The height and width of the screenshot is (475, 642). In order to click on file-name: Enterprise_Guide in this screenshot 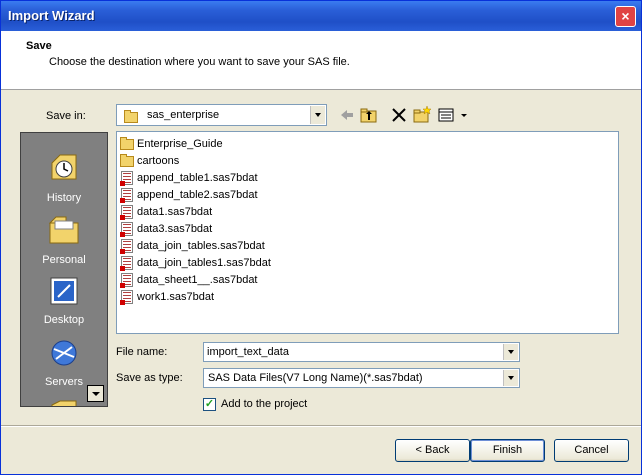, I will do `click(180, 143)`.